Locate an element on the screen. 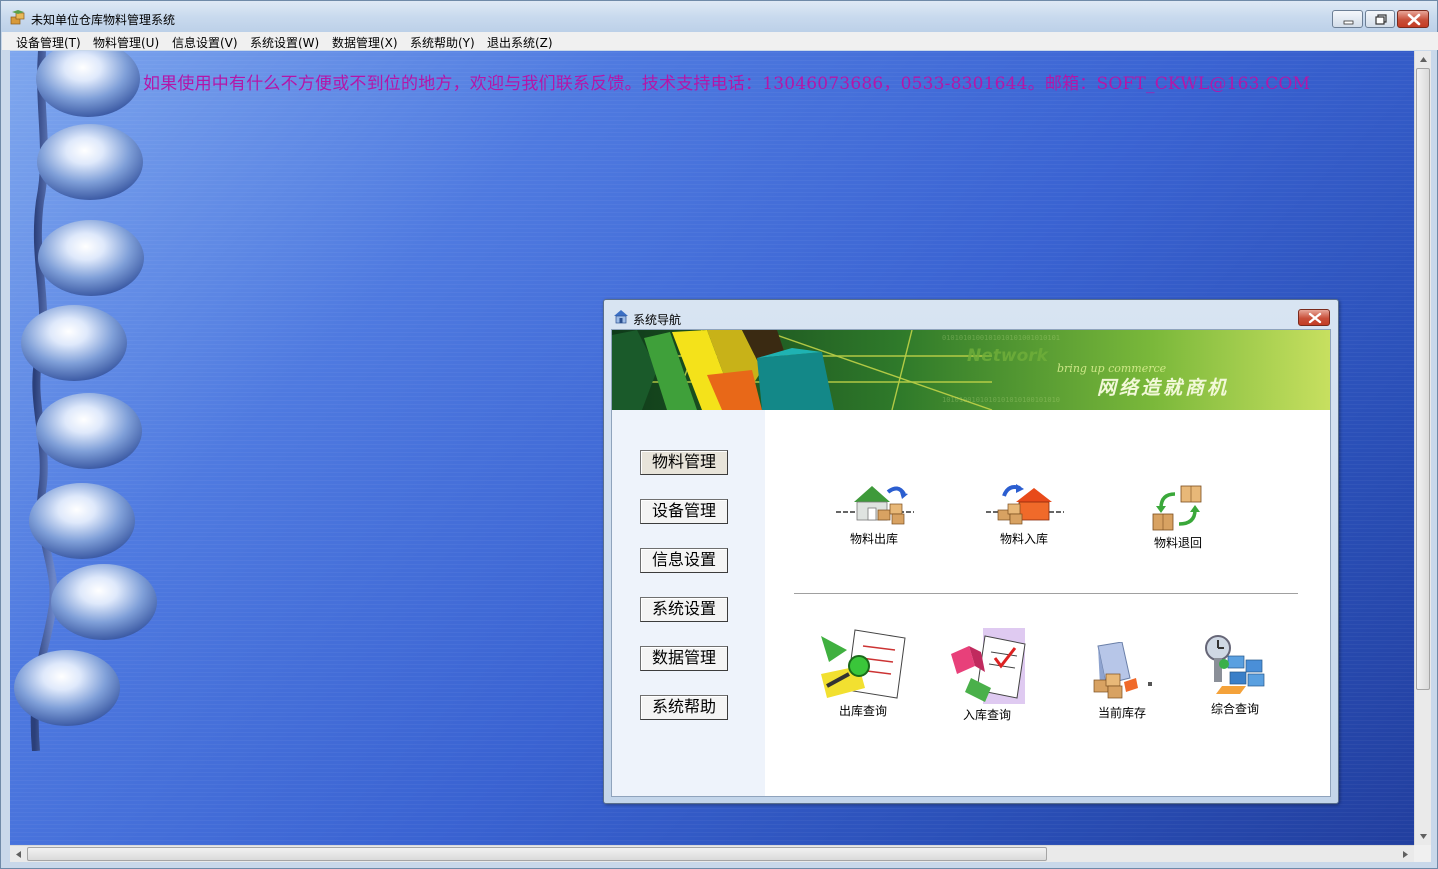  section-divider is located at coordinates (1046, 594).